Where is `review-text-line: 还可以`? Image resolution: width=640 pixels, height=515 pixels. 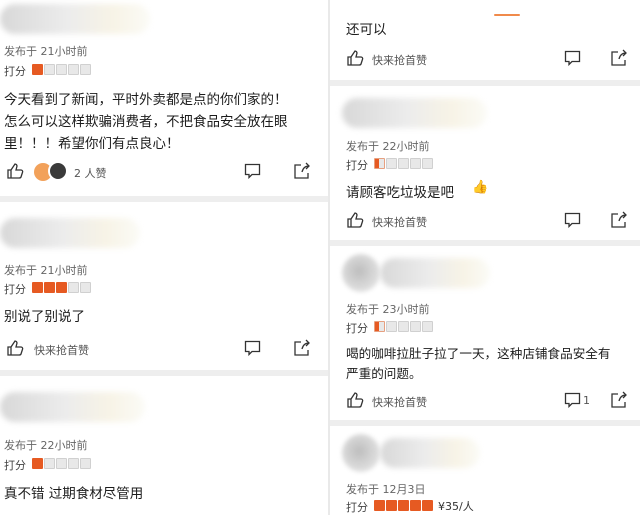 review-text-line: 还可以 is located at coordinates (366, 30).